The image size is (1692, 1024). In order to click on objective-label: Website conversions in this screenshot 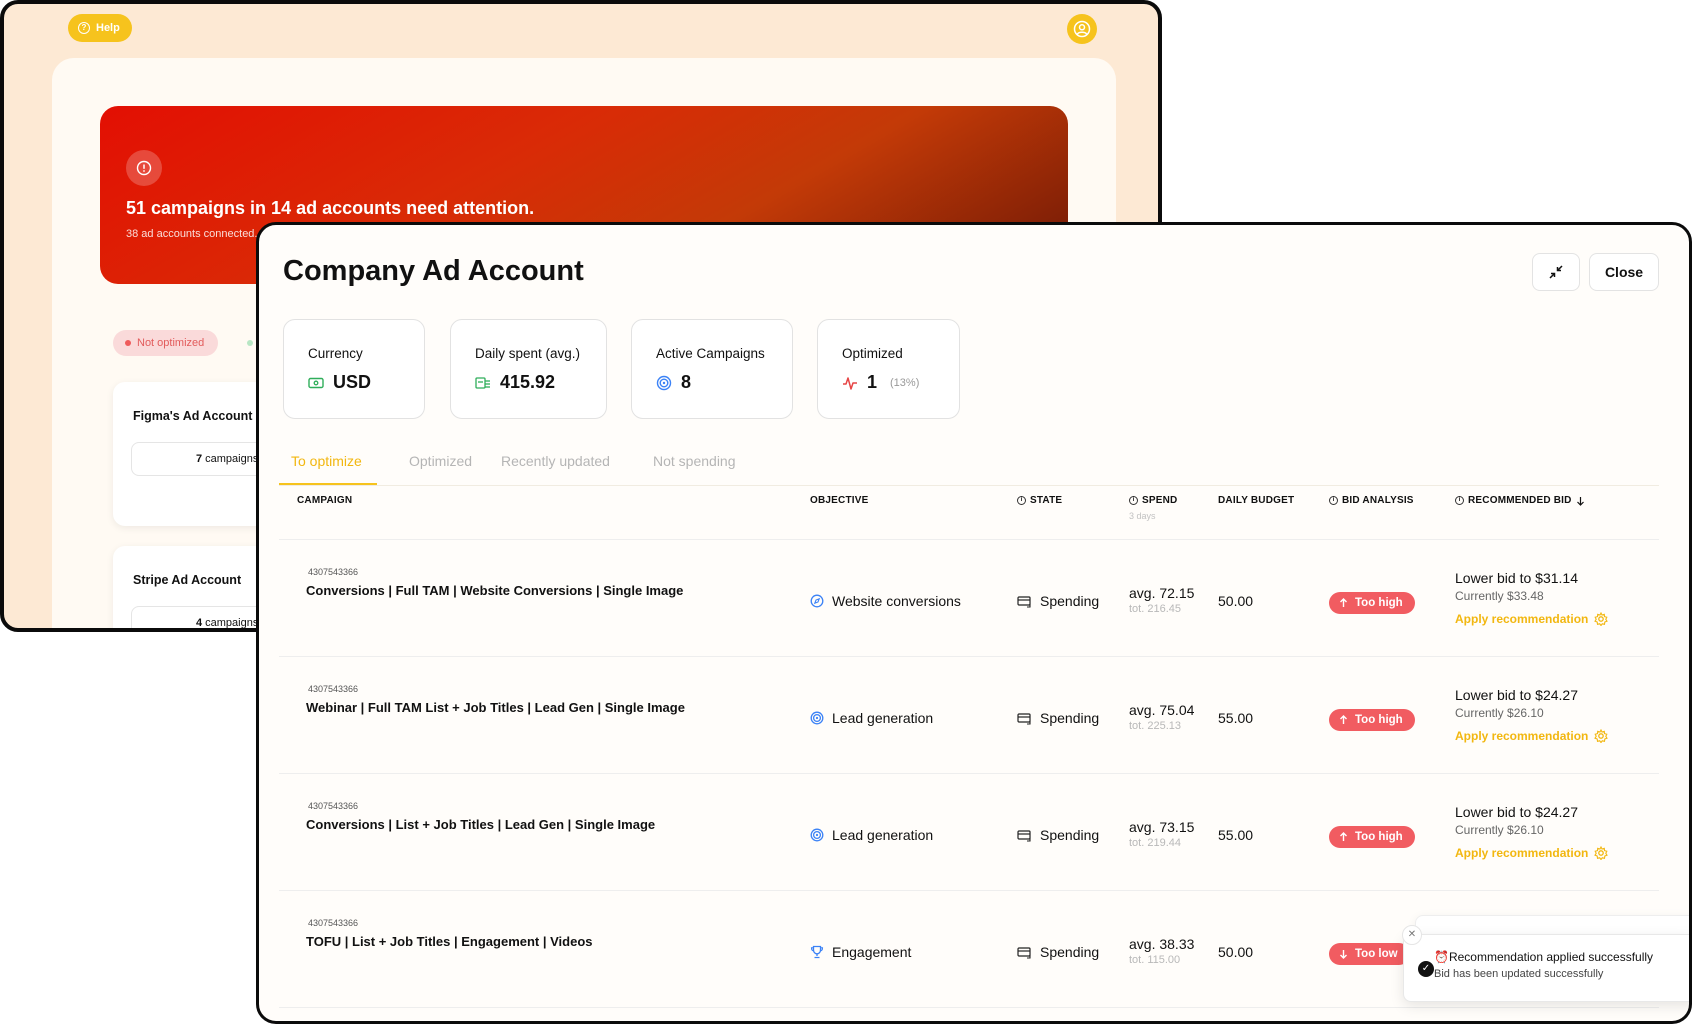, I will do `click(896, 601)`.